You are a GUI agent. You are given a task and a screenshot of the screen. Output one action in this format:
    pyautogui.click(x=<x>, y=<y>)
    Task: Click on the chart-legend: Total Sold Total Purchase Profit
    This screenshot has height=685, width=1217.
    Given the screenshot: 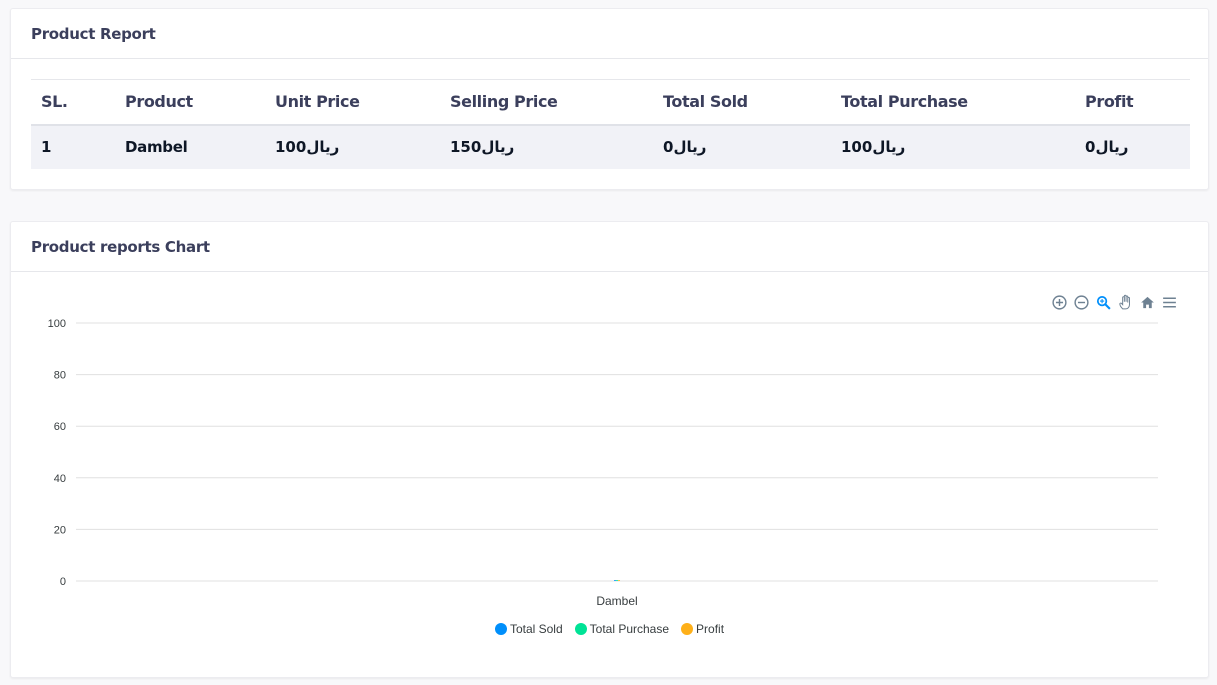 What is the action you would take?
    pyautogui.click(x=609, y=629)
    